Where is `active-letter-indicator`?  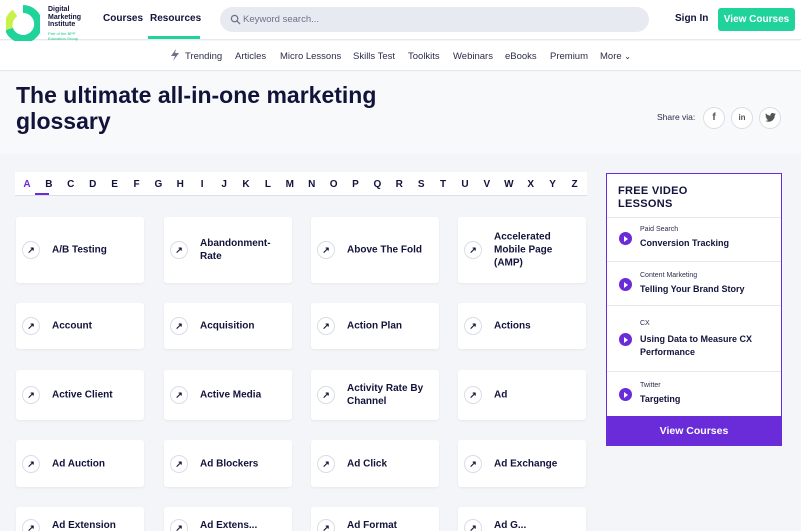
active-letter-indicator is located at coordinates (42, 194).